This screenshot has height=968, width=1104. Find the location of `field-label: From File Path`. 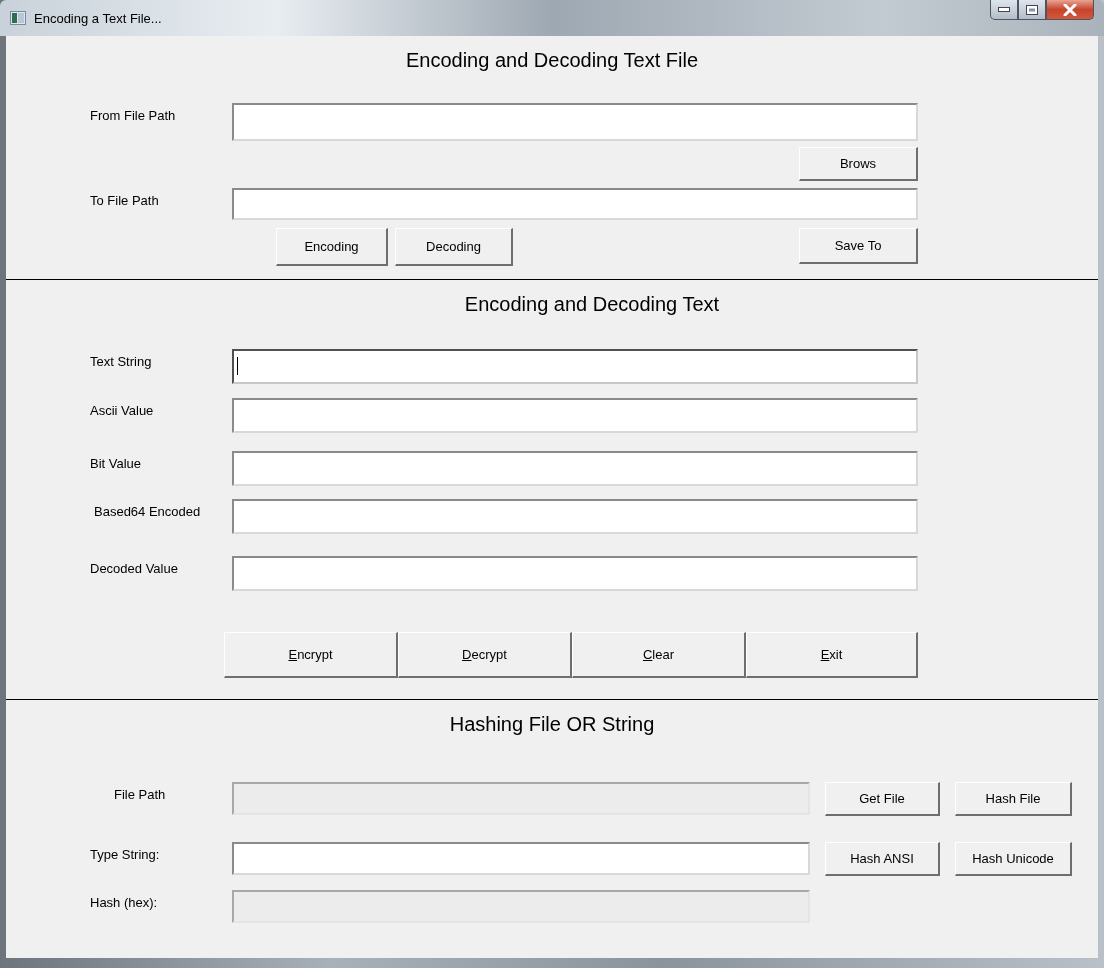

field-label: From File Path is located at coordinates (133, 115).